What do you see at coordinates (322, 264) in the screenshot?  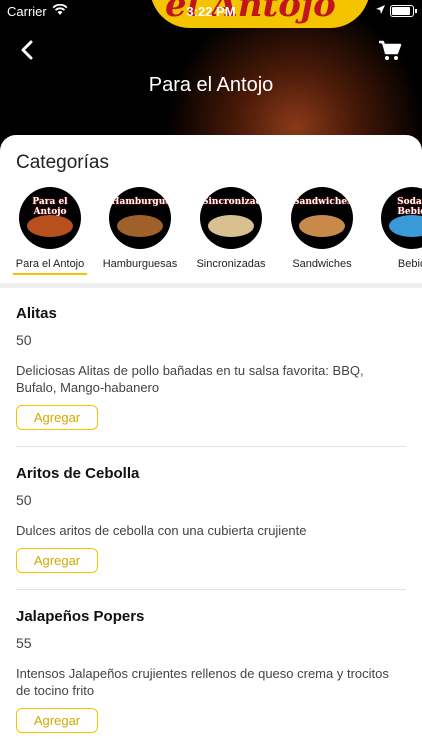 I see `category-label: Sandwiches` at bounding box center [322, 264].